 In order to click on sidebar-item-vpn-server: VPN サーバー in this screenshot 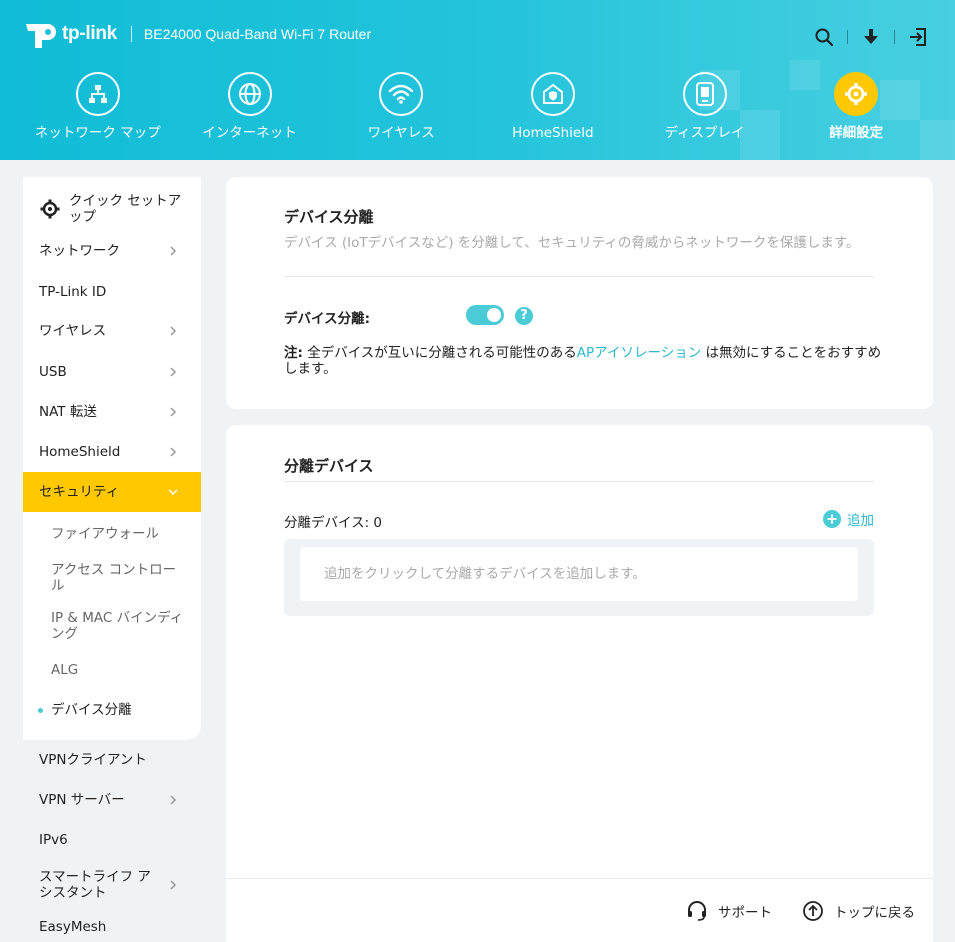, I will do `click(112, 800)`.